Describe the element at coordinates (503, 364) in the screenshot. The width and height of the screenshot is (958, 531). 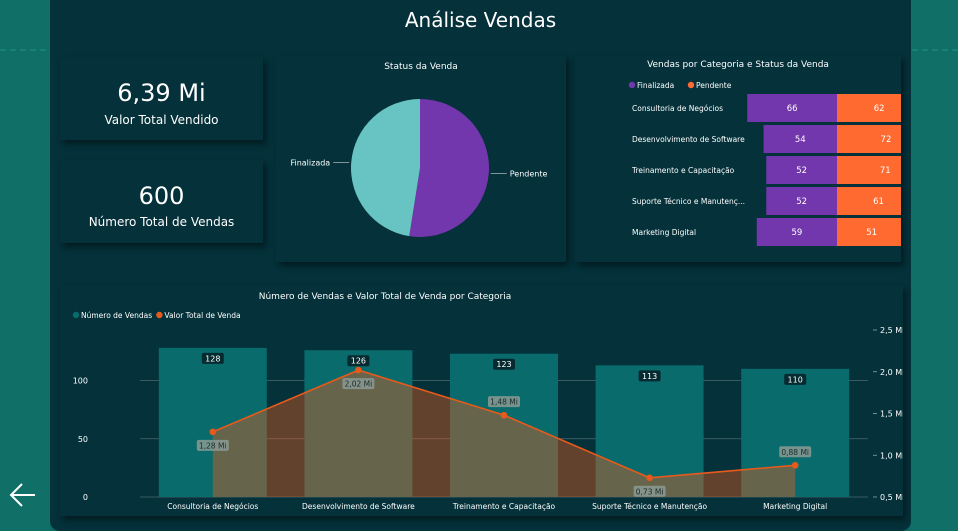
I see `bar-value-label: 123` at that location.